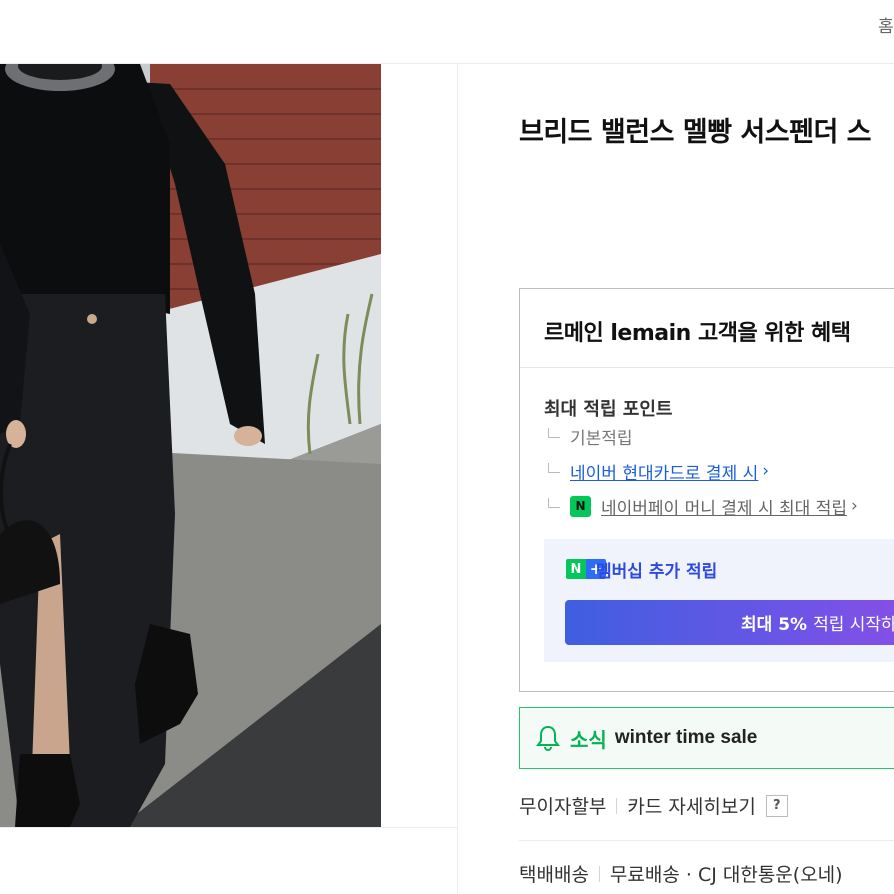 The width and height of the screenshot is (894, 894). What do you see at coordinates (588, 739) in the screenshot?
I see `notice-tag: 소식` at bounding box center [588, 739].